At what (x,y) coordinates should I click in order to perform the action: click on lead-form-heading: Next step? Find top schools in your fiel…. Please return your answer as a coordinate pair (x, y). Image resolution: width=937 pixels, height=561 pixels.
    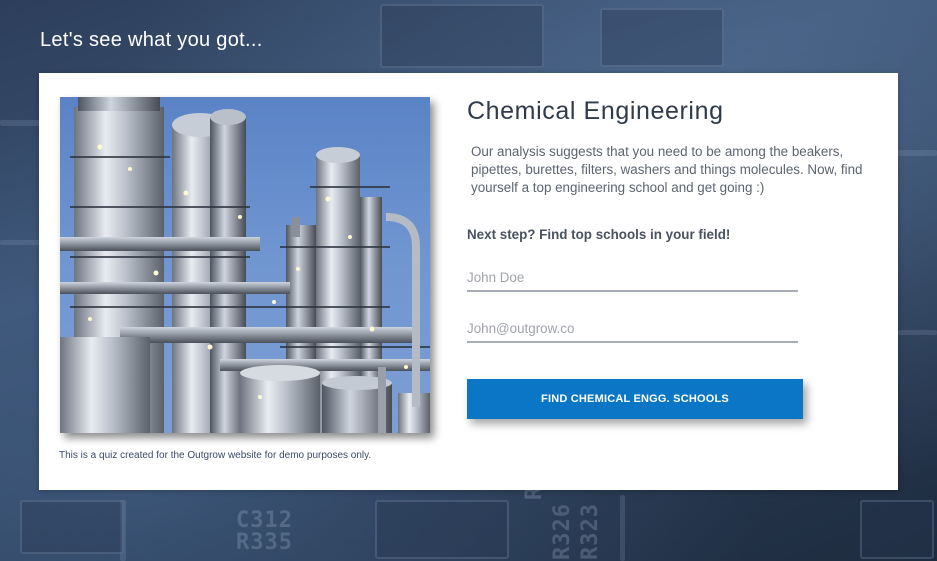
    Looking at the image, I should click on (599, 234).